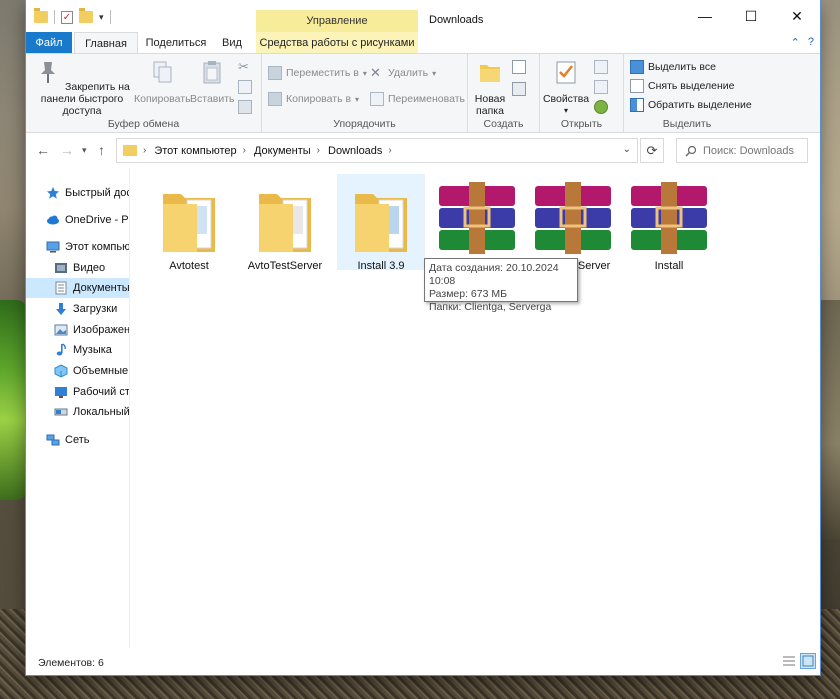  I want to click on easy-access-button, so click(519, 89).